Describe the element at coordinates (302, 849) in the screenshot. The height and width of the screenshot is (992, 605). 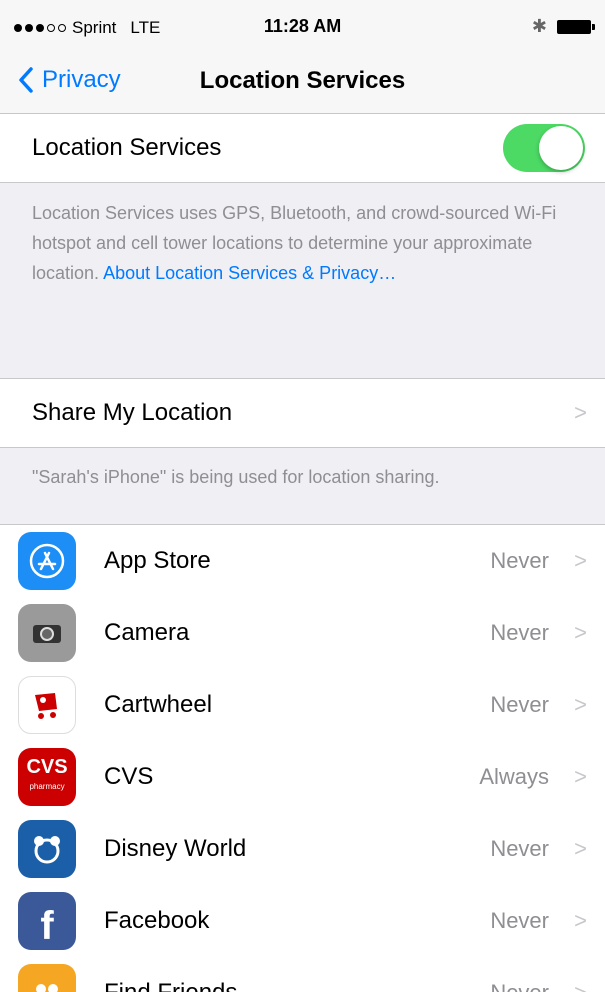
I see `app-row: Disney World Never >` at that location.